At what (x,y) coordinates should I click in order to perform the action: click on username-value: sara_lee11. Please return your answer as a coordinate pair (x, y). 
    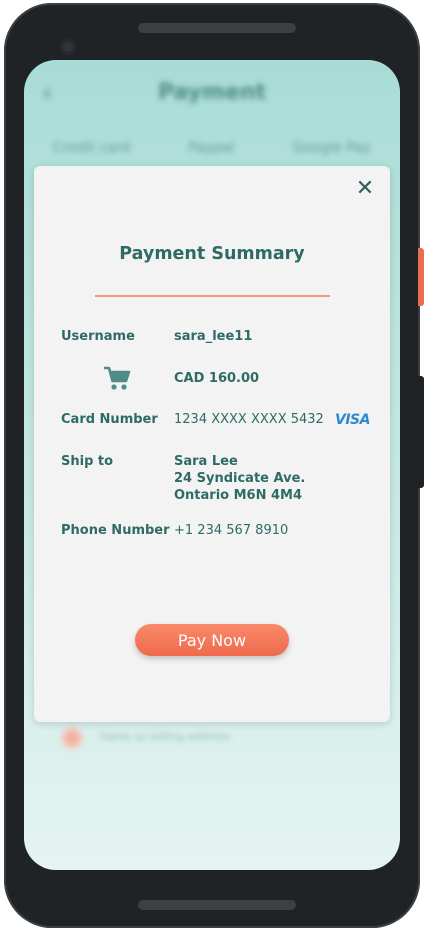
    Looking at the image, I should click on (213, 336).